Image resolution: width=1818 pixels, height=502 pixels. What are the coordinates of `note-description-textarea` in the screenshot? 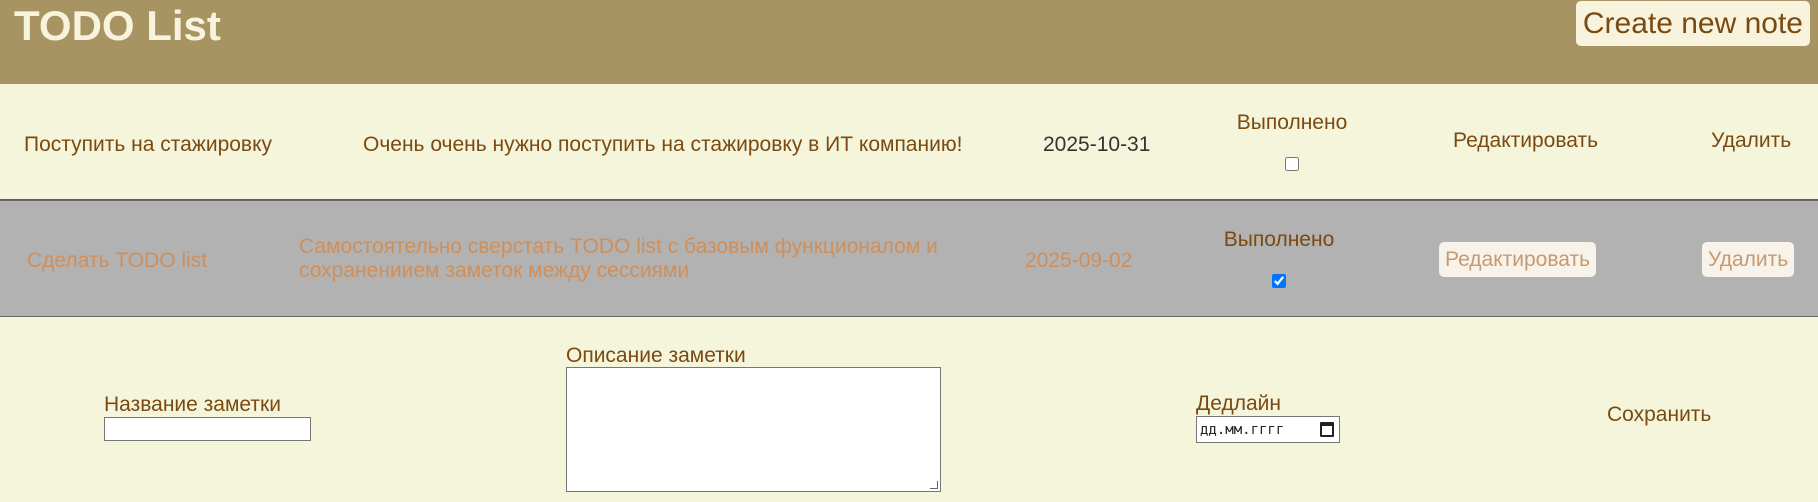 It's located at (753, 429).